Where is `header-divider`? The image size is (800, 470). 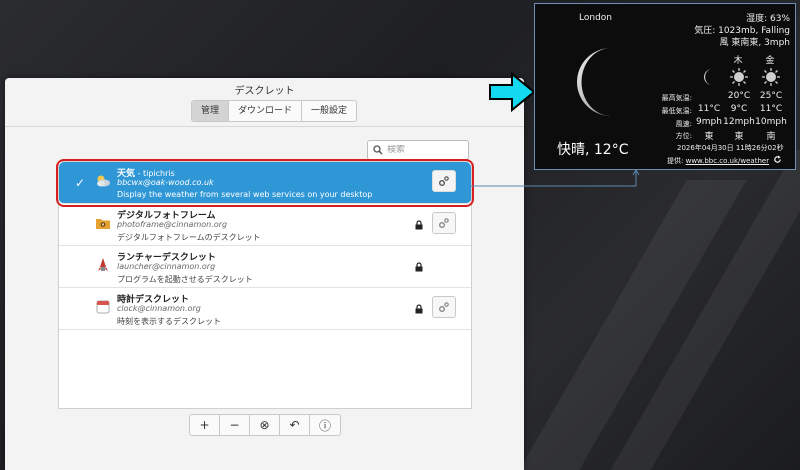
header-divider is located at coordinates (264, 126).